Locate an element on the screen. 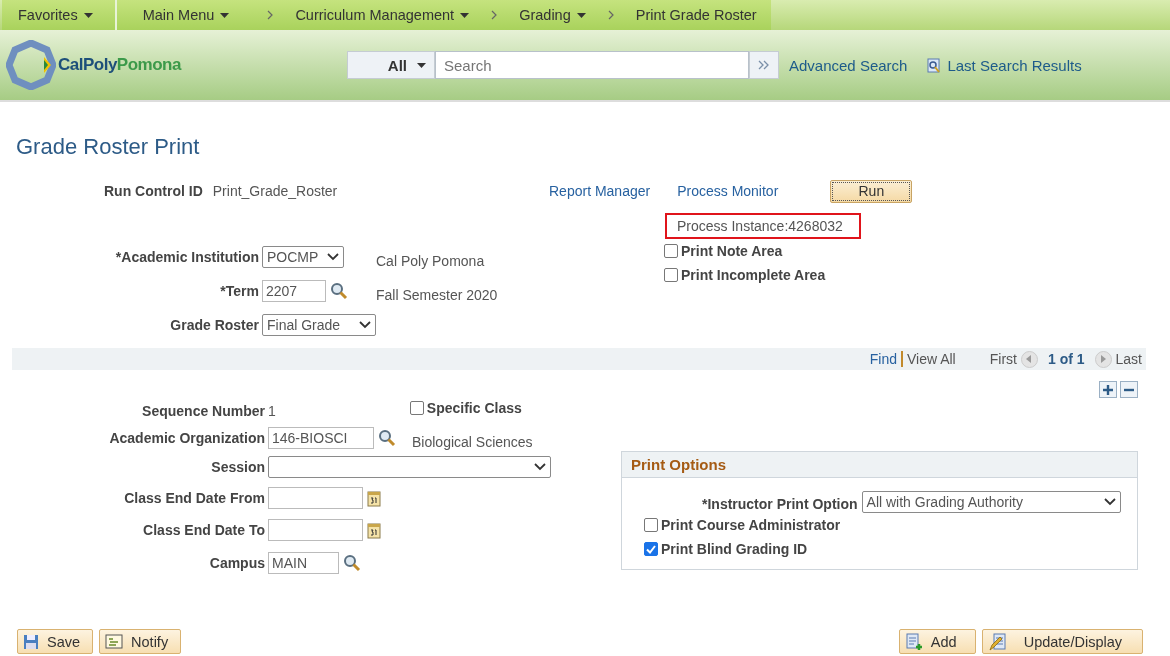  breadcrumb-item: Grading is located at coordinates (552, 15).